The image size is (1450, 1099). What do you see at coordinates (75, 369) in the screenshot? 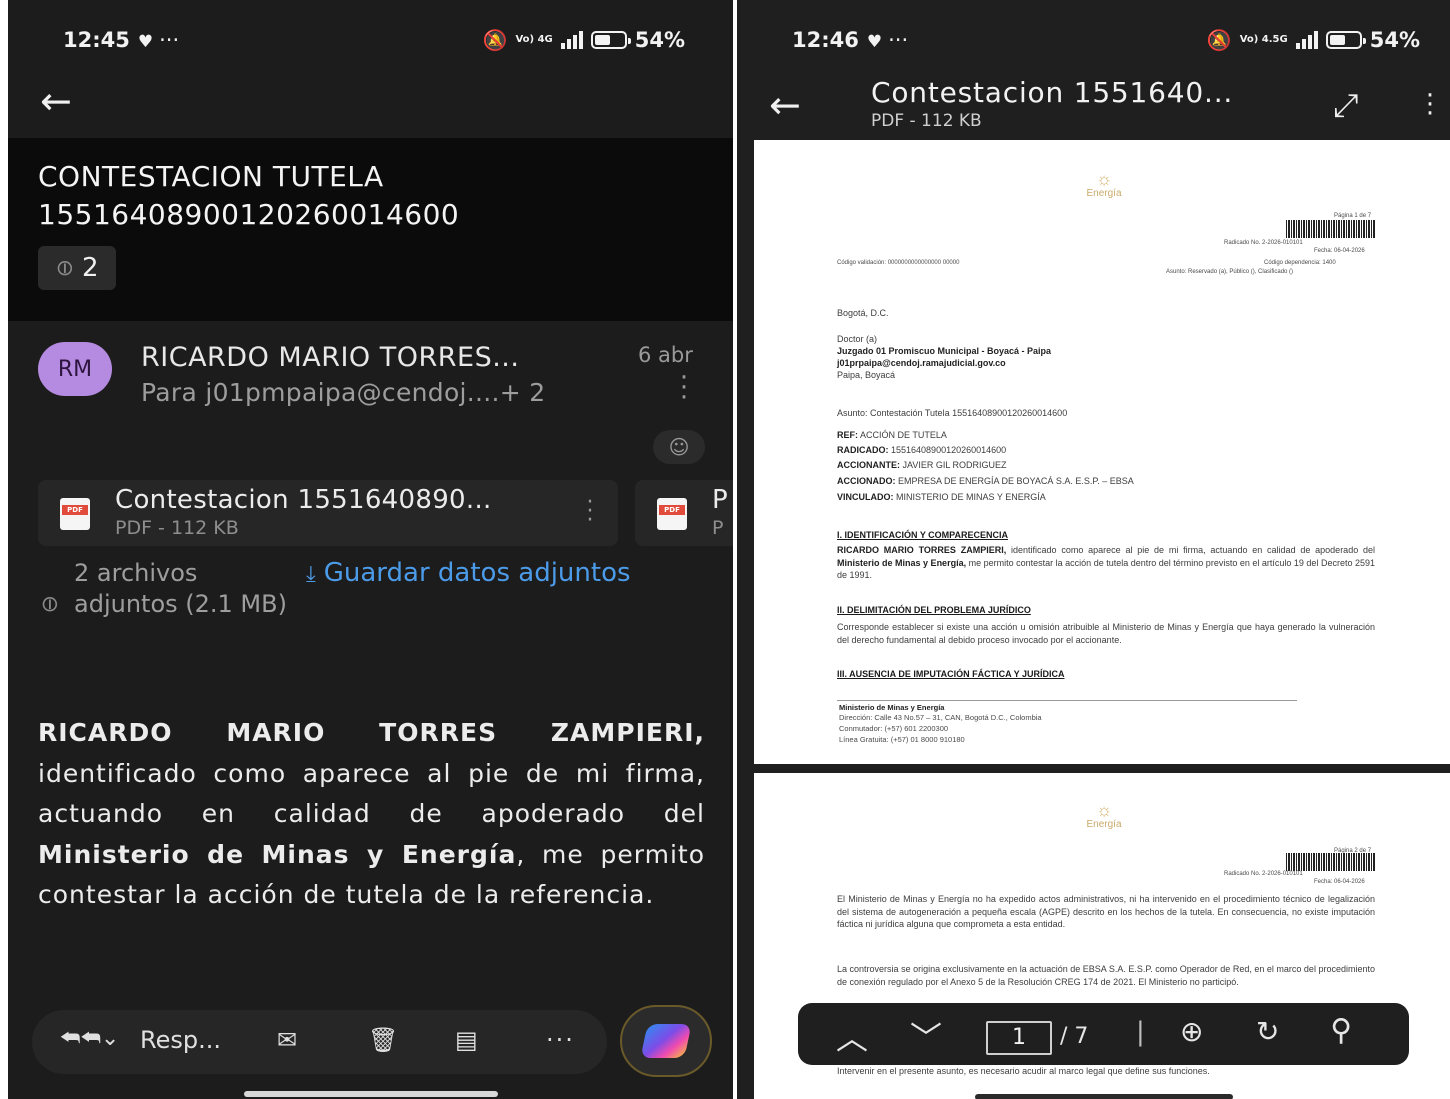
I see `avatar: RM` at bounding box center [75, 369].